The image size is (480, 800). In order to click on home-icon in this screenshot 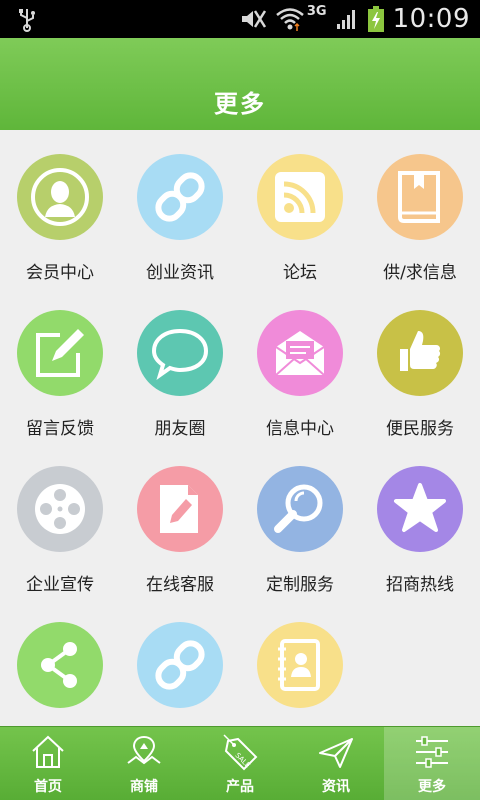, I will do `click(48, 751)`.